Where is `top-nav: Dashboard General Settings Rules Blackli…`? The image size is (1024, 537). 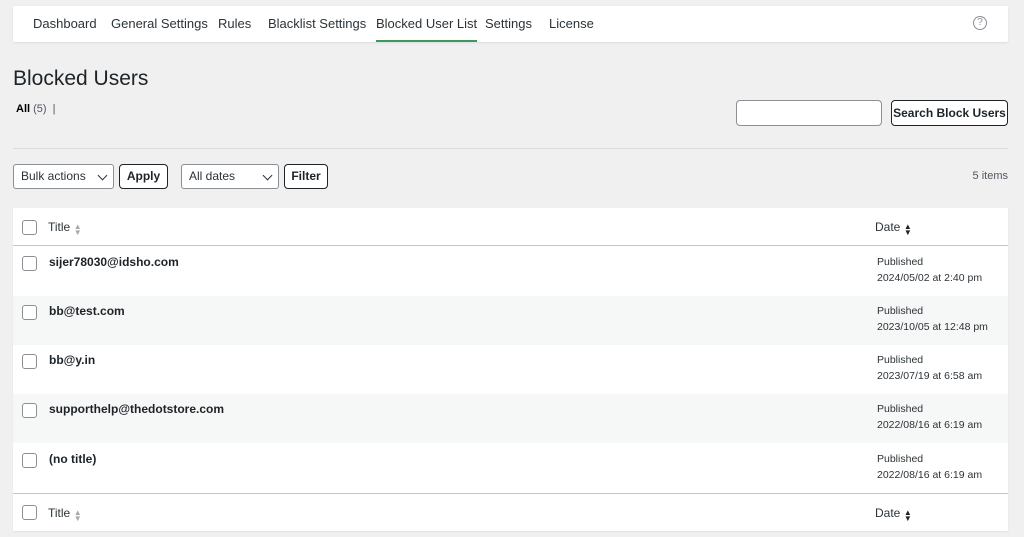 top-nav: Dashboard General Settings Rules Blackli… is located at coordinates (510, 24).